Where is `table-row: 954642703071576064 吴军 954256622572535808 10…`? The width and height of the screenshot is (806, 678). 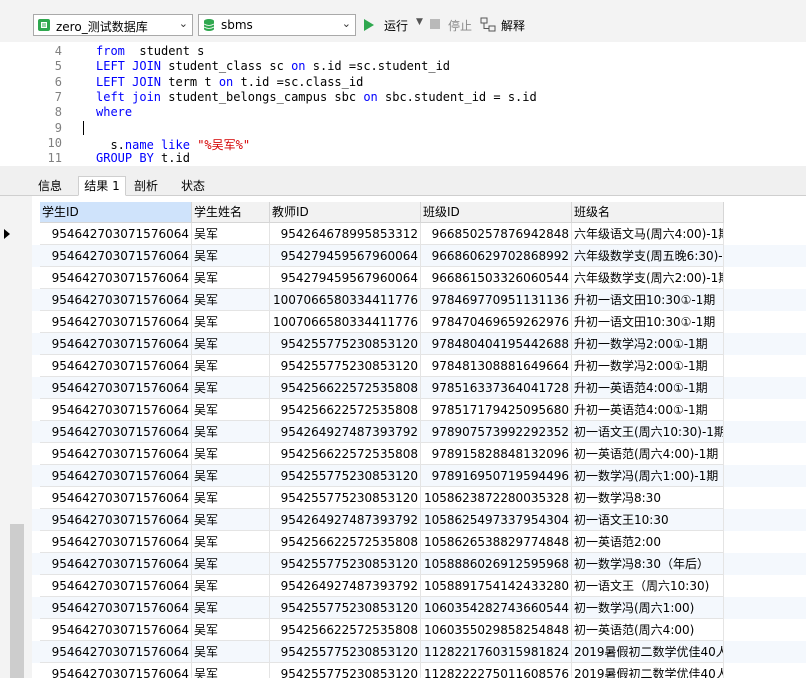 table-row: 954642703071576064 吴军 954256622572535808 10… is located at coordinates (419, 542).